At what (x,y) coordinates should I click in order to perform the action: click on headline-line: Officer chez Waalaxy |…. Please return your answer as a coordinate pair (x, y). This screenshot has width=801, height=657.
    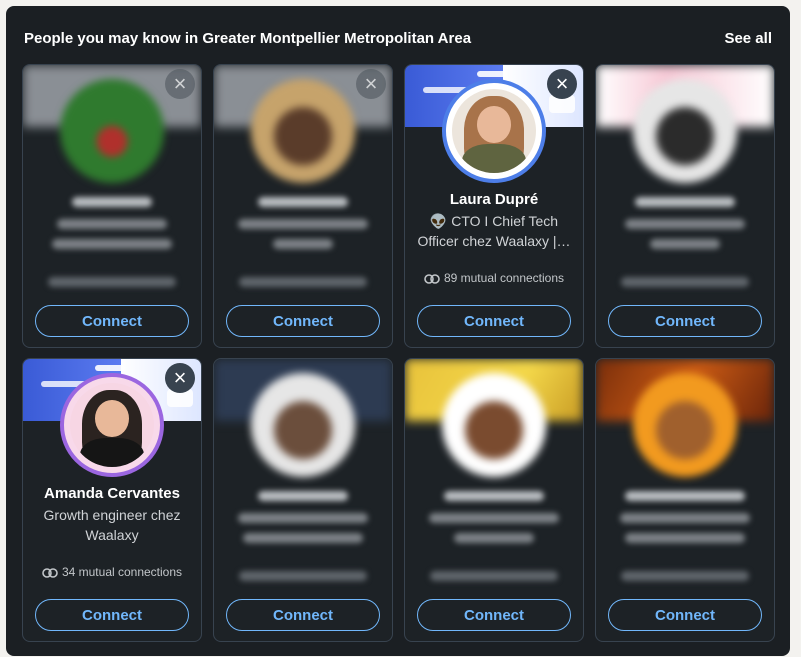
    Looking at the image, I should click on (494, 241).